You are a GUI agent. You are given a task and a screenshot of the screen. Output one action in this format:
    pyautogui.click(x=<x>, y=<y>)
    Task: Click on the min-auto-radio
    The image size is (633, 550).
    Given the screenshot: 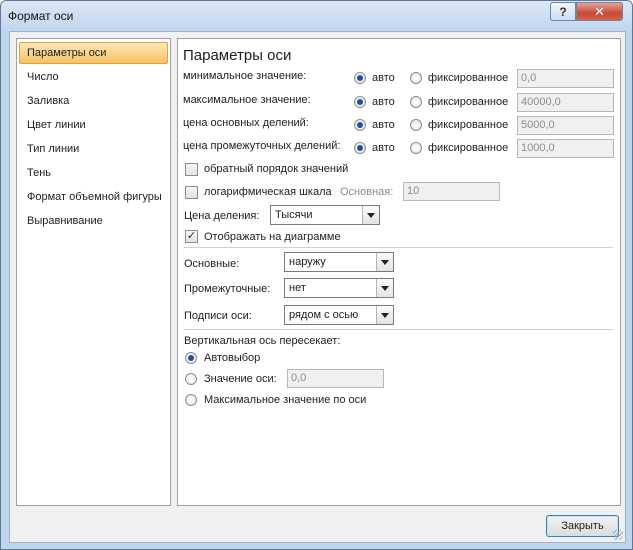 What is the action you would take?
    pyautogui.click(x=360, y=78)
    